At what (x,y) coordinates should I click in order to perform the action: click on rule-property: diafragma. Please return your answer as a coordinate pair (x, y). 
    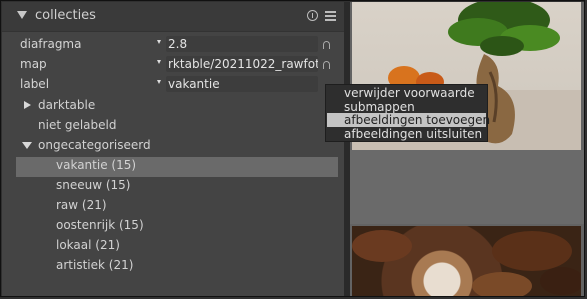
    Looking at the image, I should click on (50, 44).